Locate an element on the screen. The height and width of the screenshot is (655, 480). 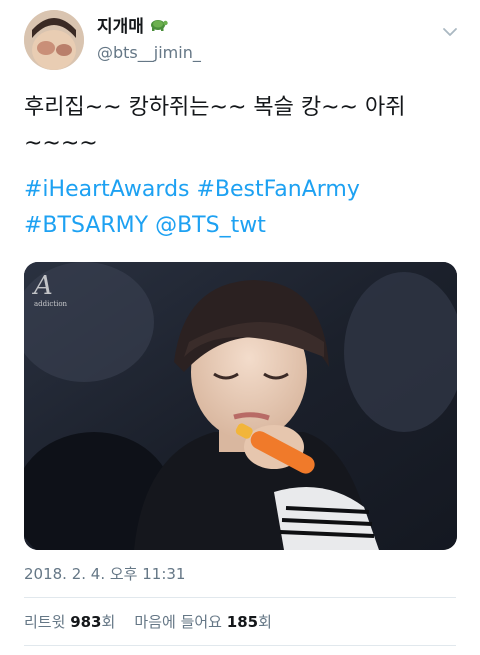
user-handle: @bts__jimin_ is located at coordinates (149, 53).